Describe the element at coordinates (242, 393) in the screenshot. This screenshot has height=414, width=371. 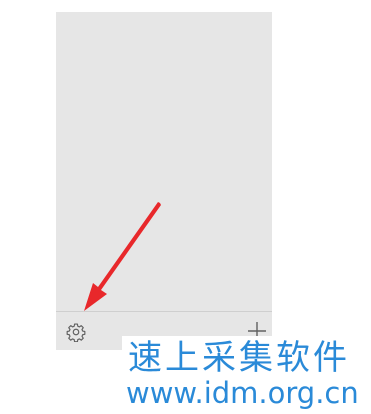
I see `watermark-url: www.idm.org.cn` at that location.